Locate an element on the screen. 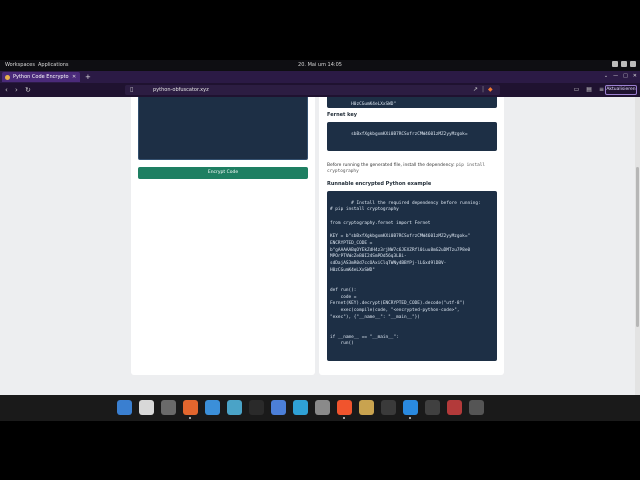 The image size is (640, 480). virtualbox-icon is located at coordinates (300, 407).